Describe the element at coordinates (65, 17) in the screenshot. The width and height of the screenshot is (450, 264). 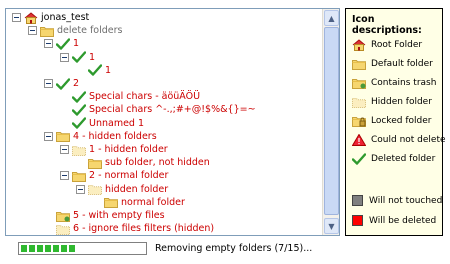
I see `tree-node-label: jonas_test` at that location.